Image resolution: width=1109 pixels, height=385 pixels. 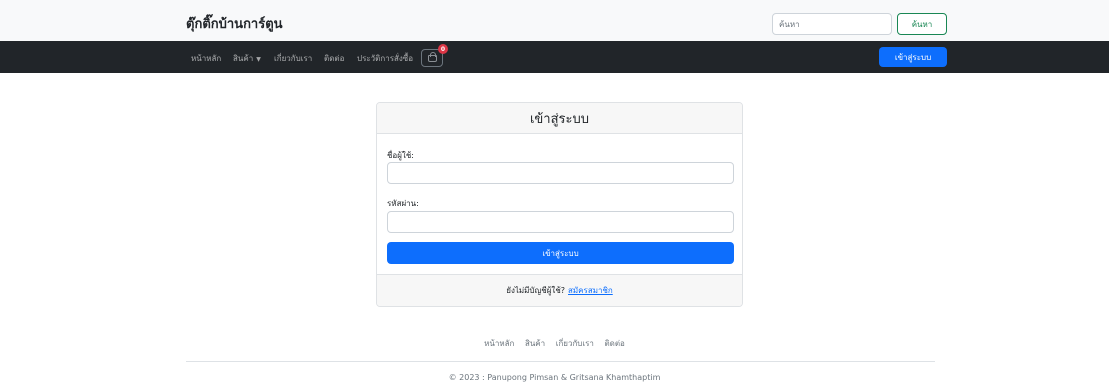 I want to click on password-field, so click(x=560, y=222).